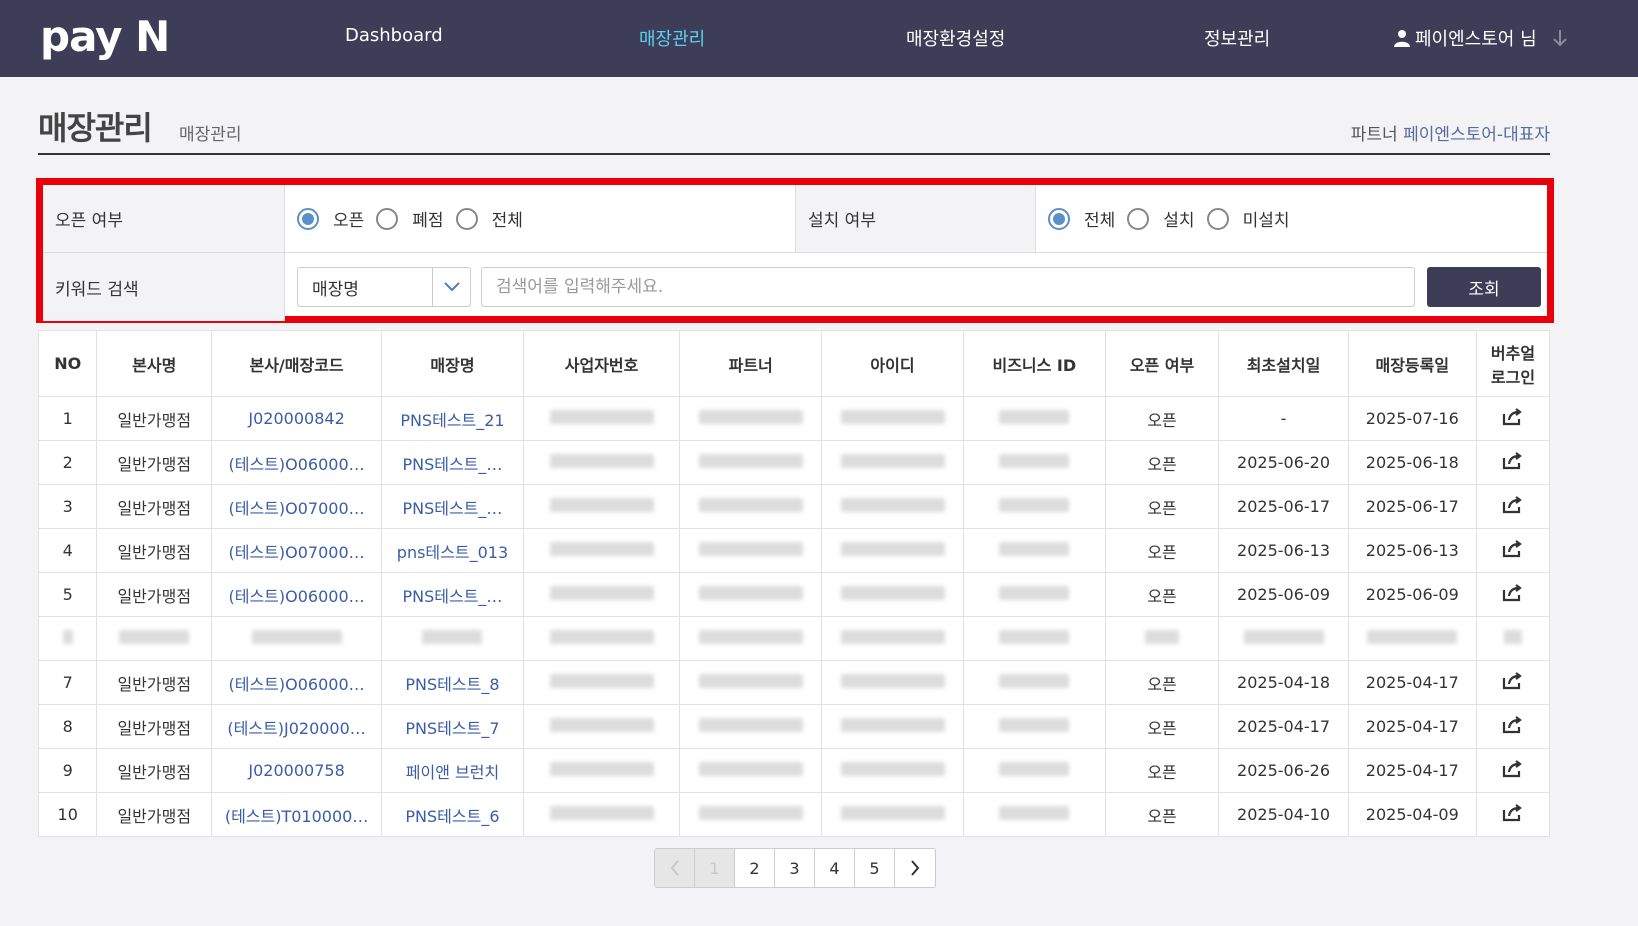  I want to click on page-1: 1, so click(715, 868).